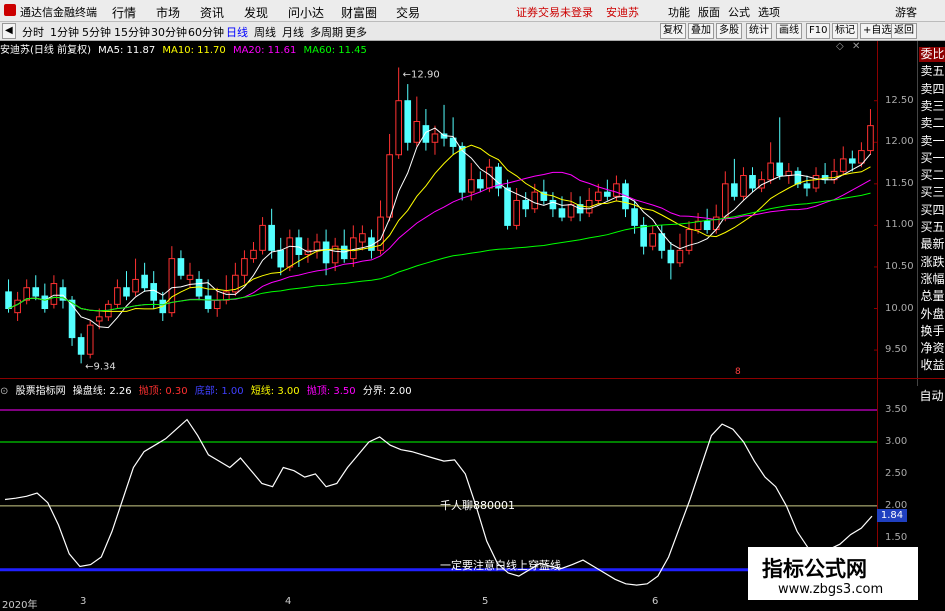 The image size is (945, 611). Describe the element at coordinates (856, 46) in the screenshot. I see `expand-icon: ✕` at that location.